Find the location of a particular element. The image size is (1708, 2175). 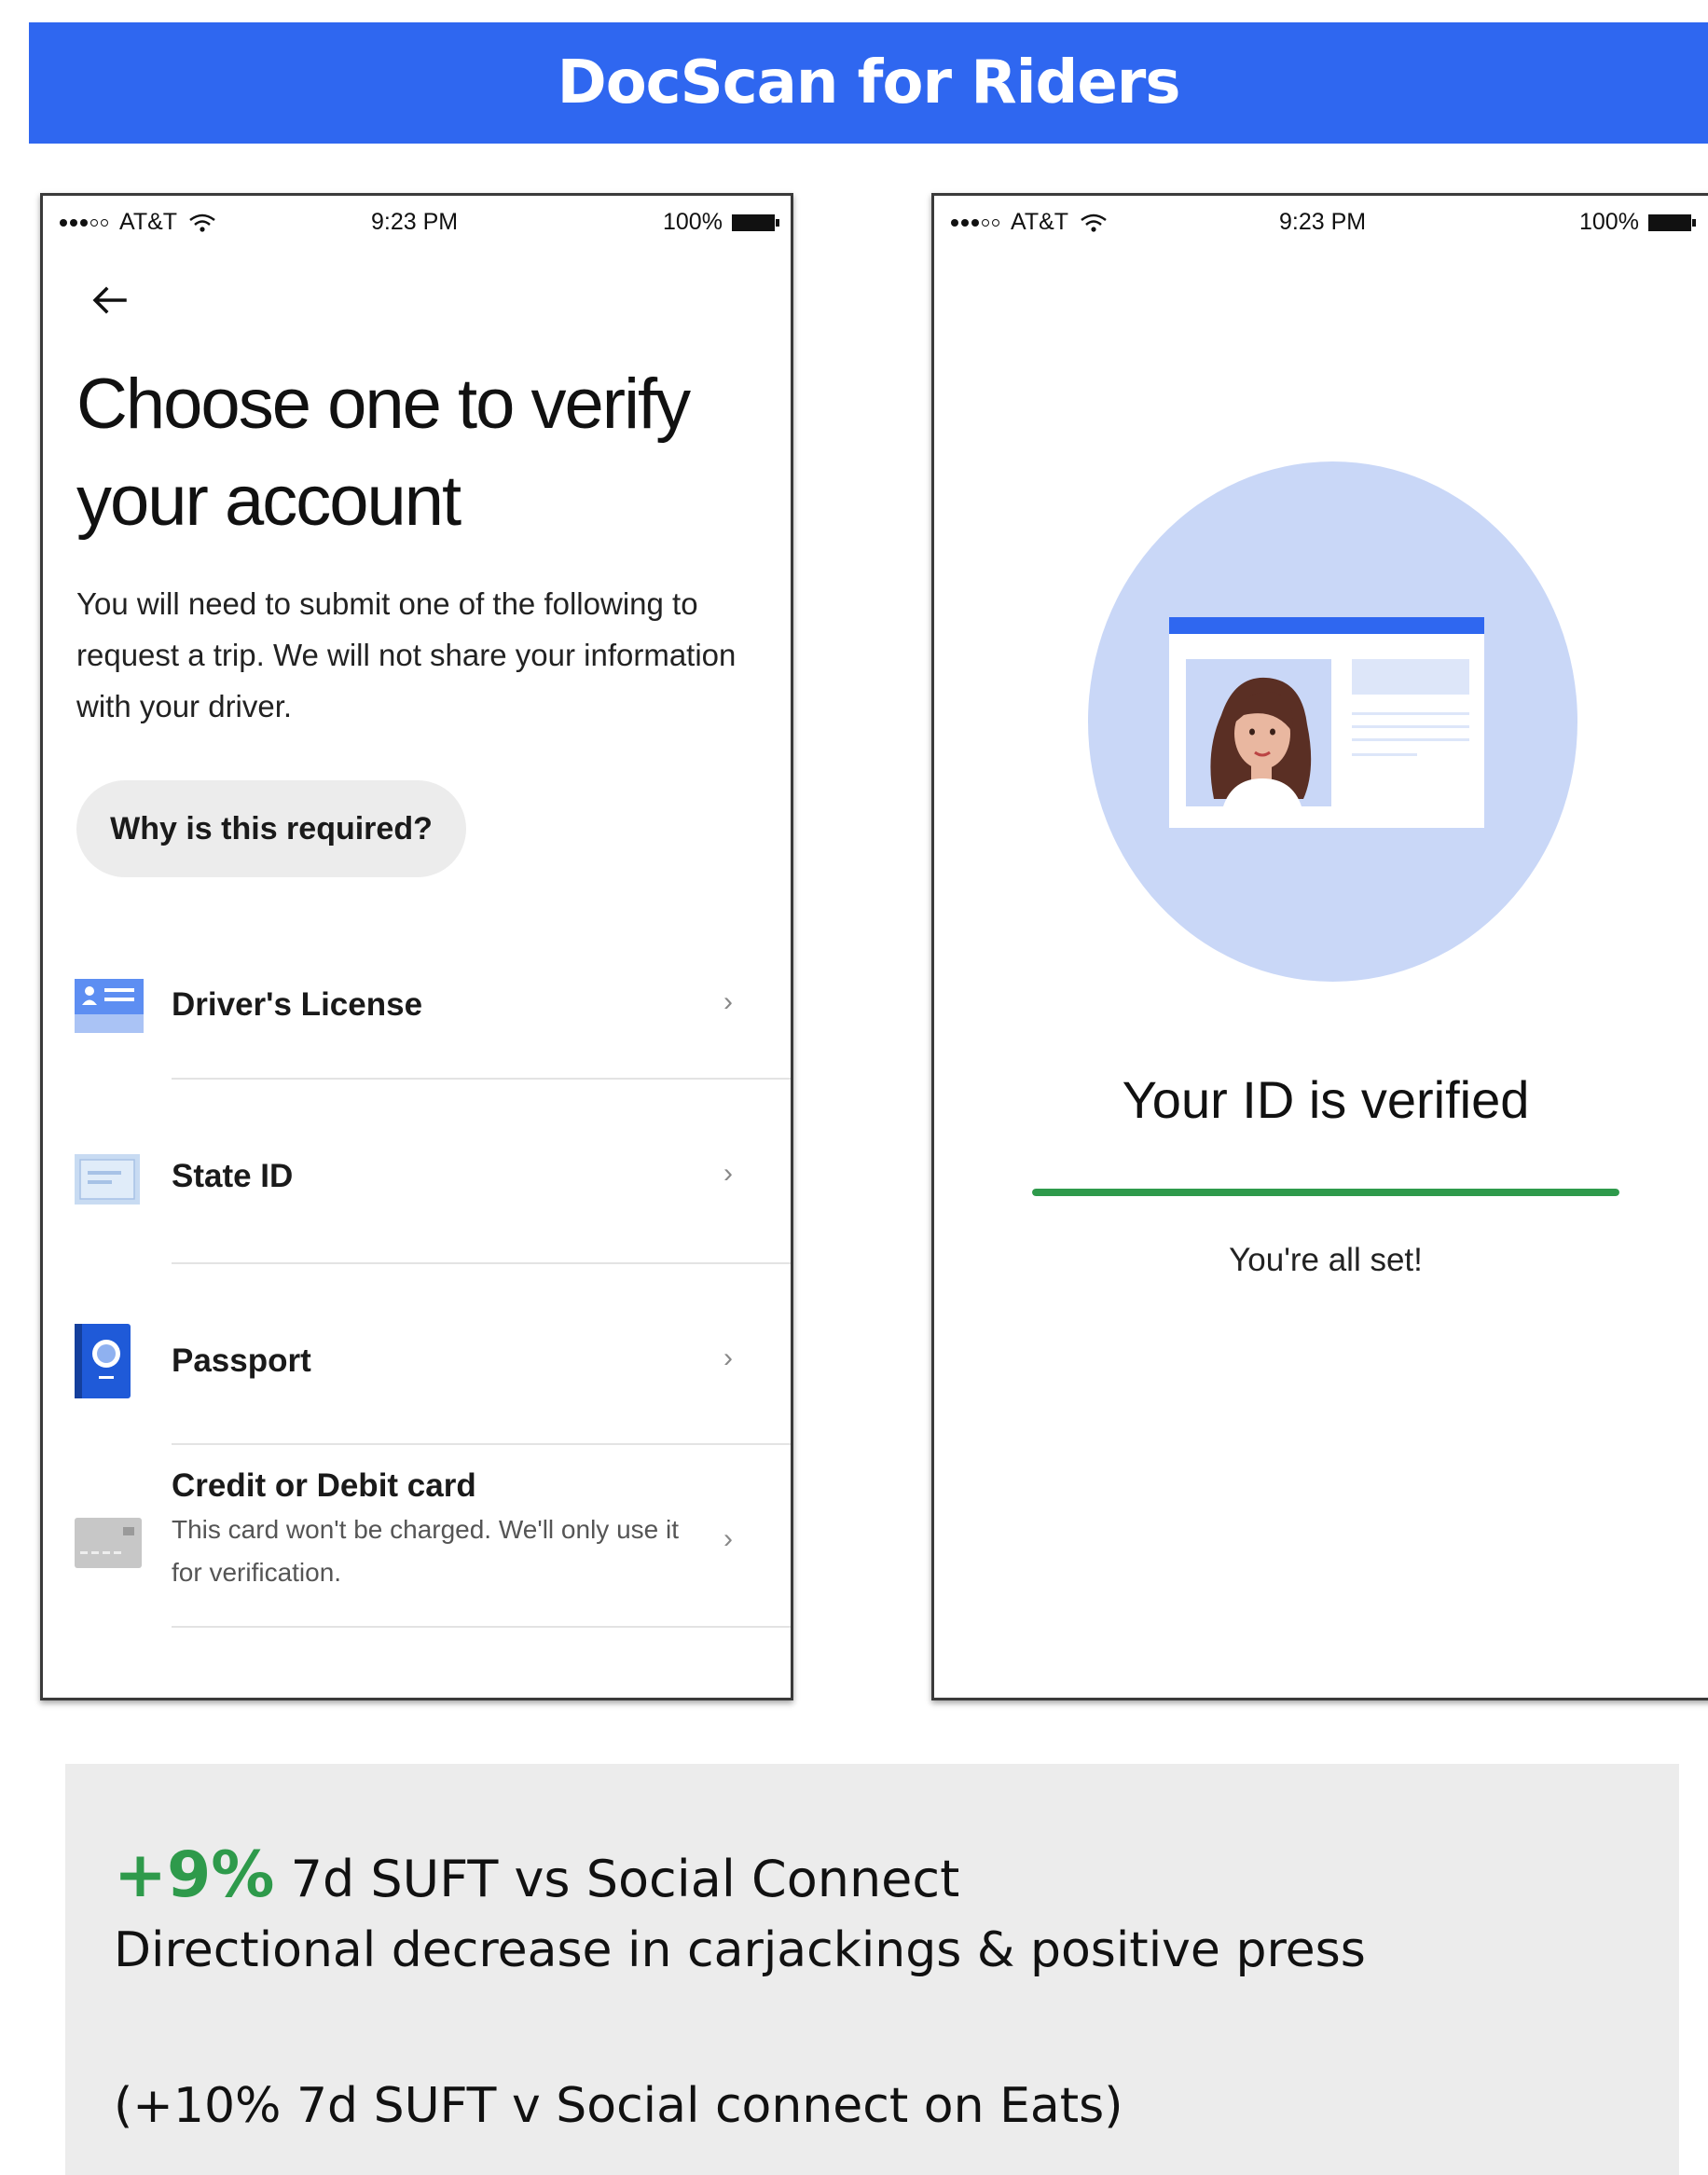

banner-title: DocScan for Riders is located at coordinates (869, 82).